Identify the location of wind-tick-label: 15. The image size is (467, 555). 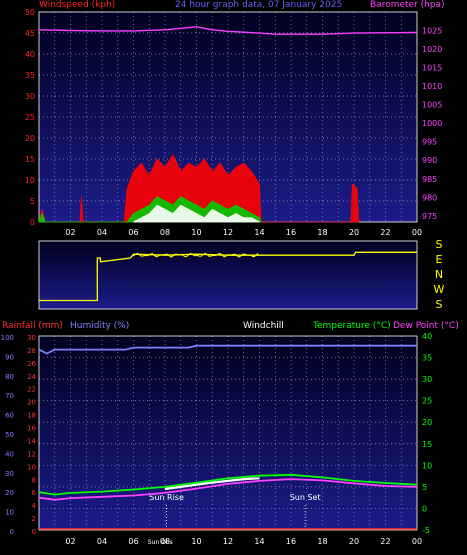
(30, 159).